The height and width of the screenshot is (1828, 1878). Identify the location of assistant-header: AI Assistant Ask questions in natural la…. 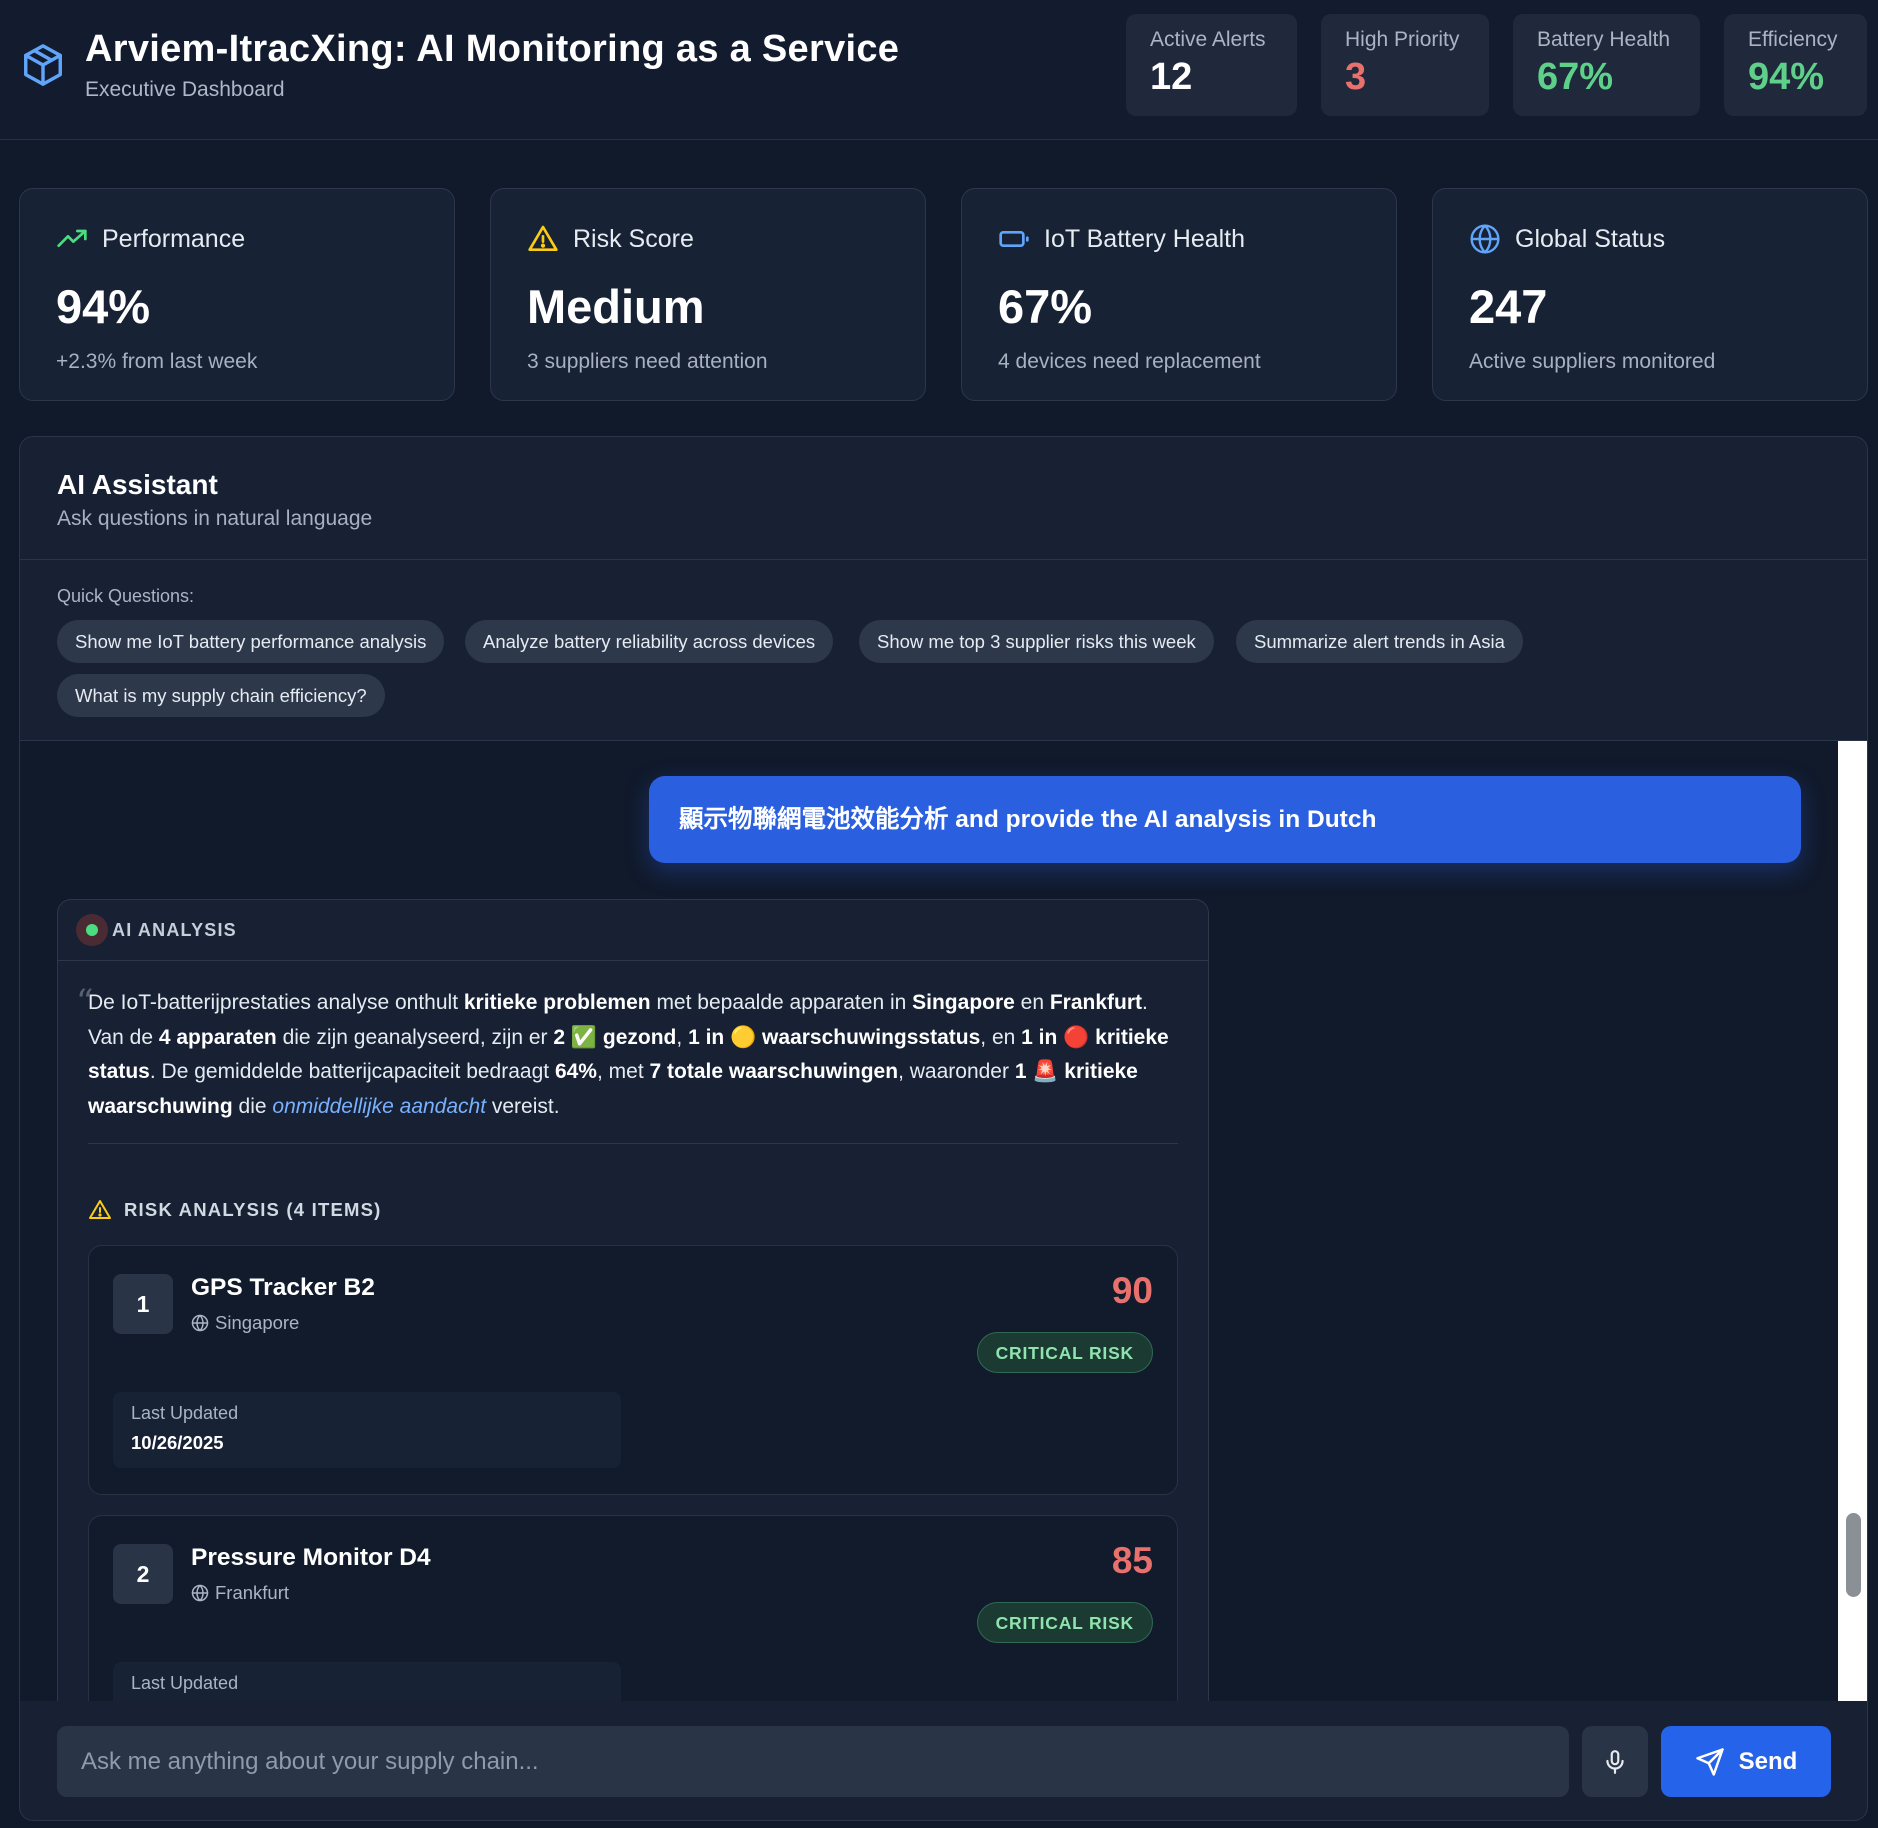
(943, 498).